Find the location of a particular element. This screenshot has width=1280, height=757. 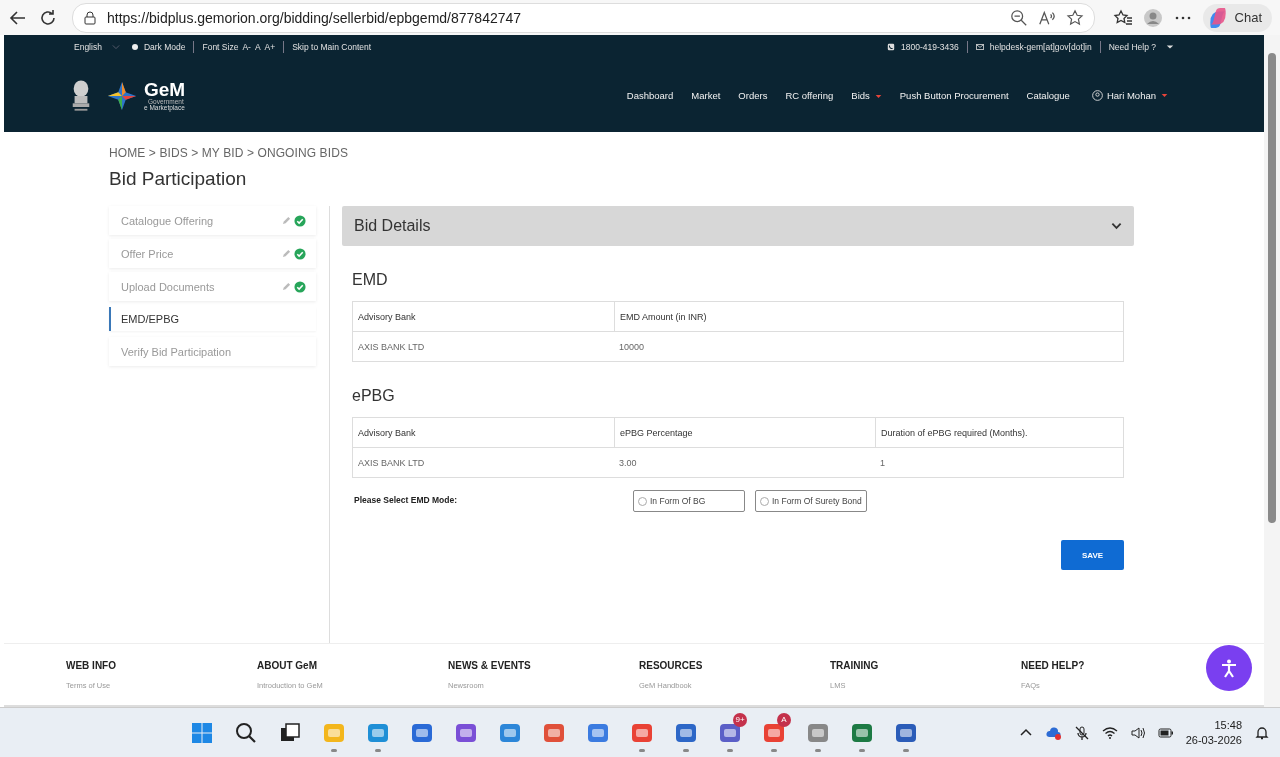

toggle-icon is located at coordinates (134, 47).